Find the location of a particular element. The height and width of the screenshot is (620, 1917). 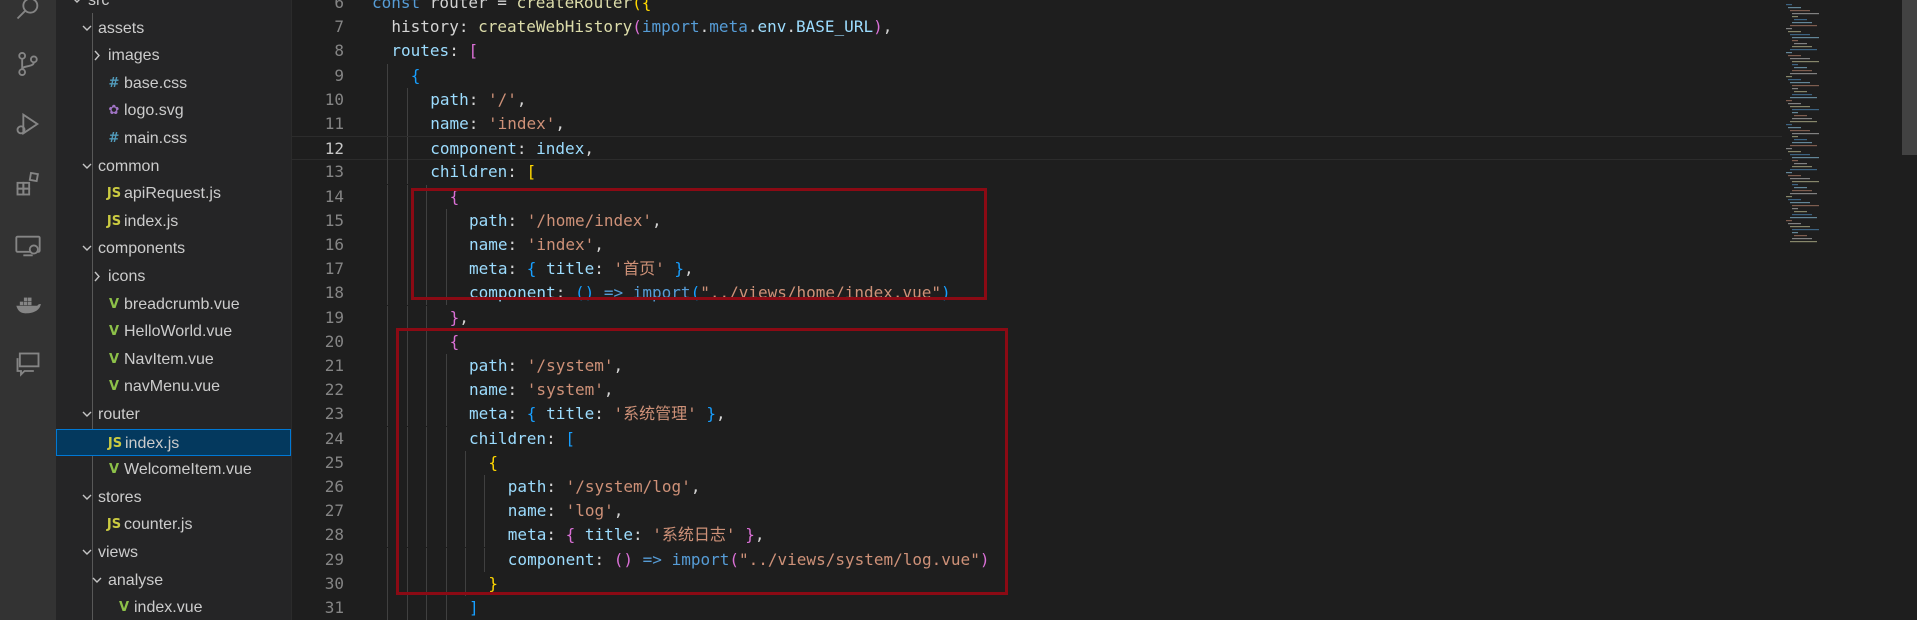

tree-file: Vindex.vue is located at coordinates (173, 607).